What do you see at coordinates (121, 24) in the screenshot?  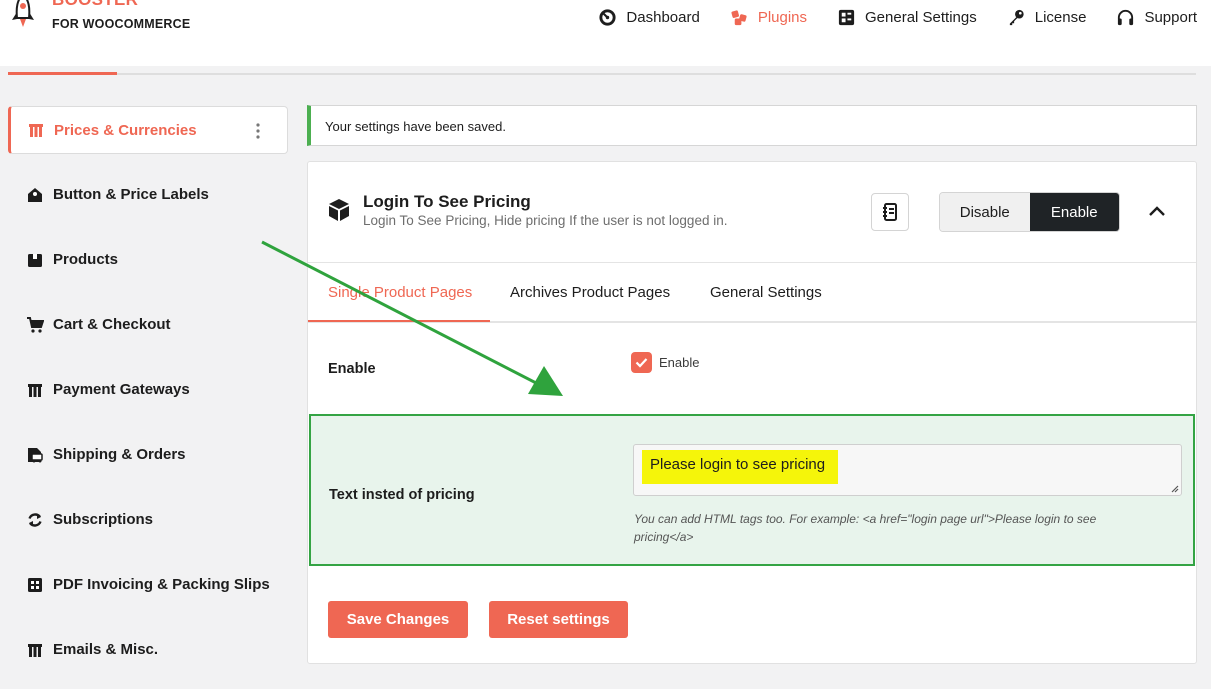 I see `brand-subtitle: FOR WOOCOMMERCE` at bounding box center [121, 24].